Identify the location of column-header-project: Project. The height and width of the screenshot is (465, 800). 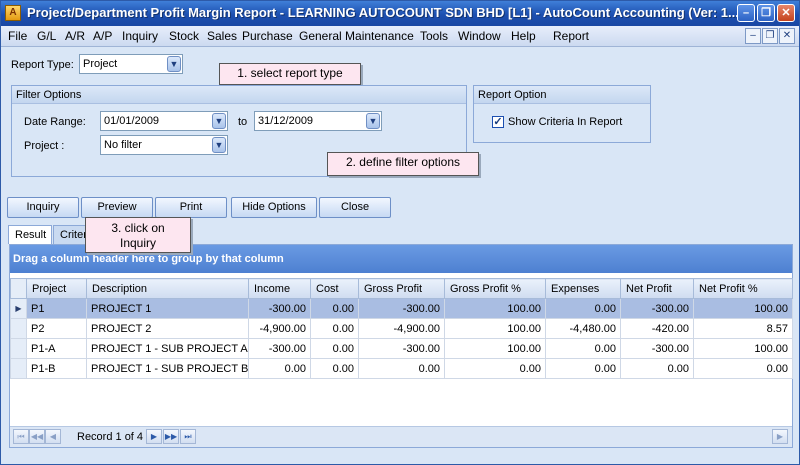
(56, 288).